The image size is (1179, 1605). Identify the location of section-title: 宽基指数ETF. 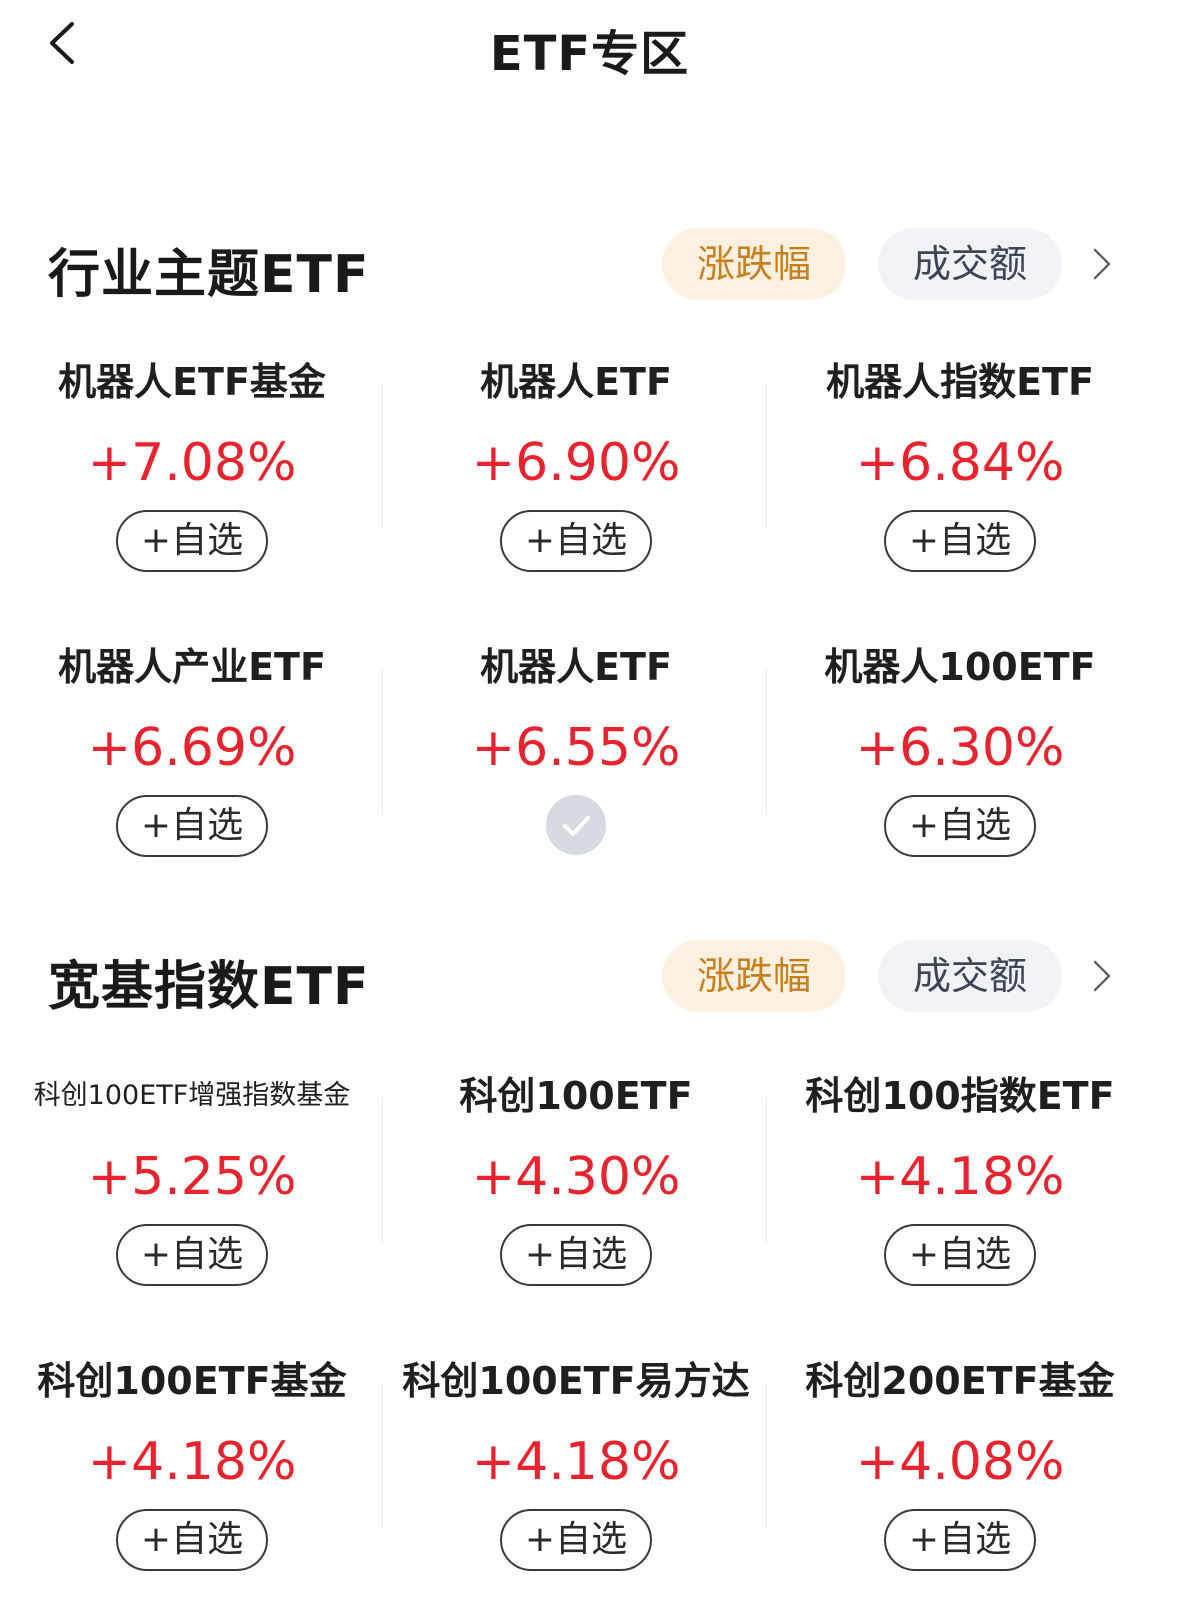
(209, 987).